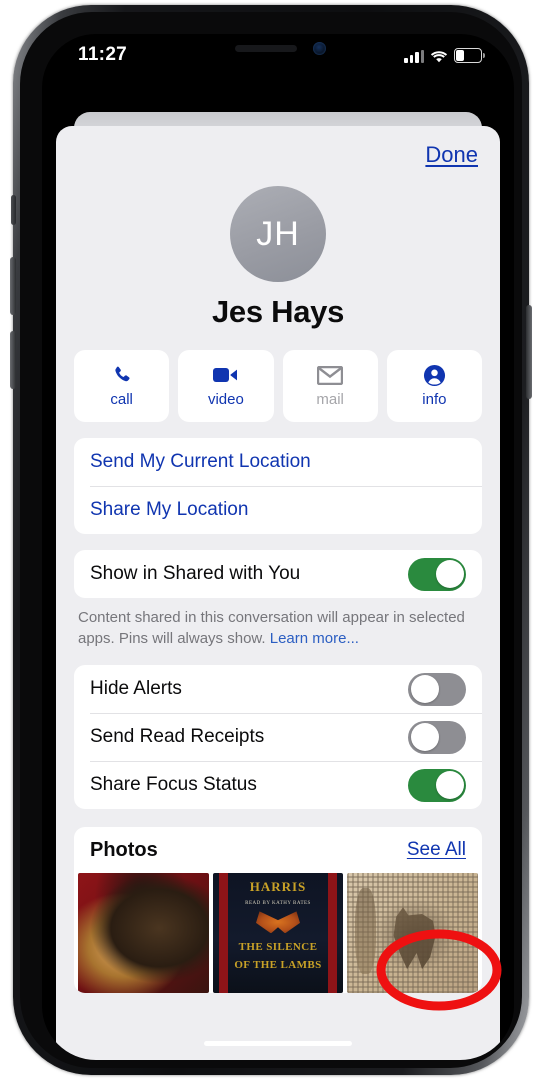 The image size is (542, 1080). What do you see at coordinates (195, 573) in the screenshot?
I see `show-in-shared-with-you-label: Show in Shared with You` at bounding box center [195, 573].